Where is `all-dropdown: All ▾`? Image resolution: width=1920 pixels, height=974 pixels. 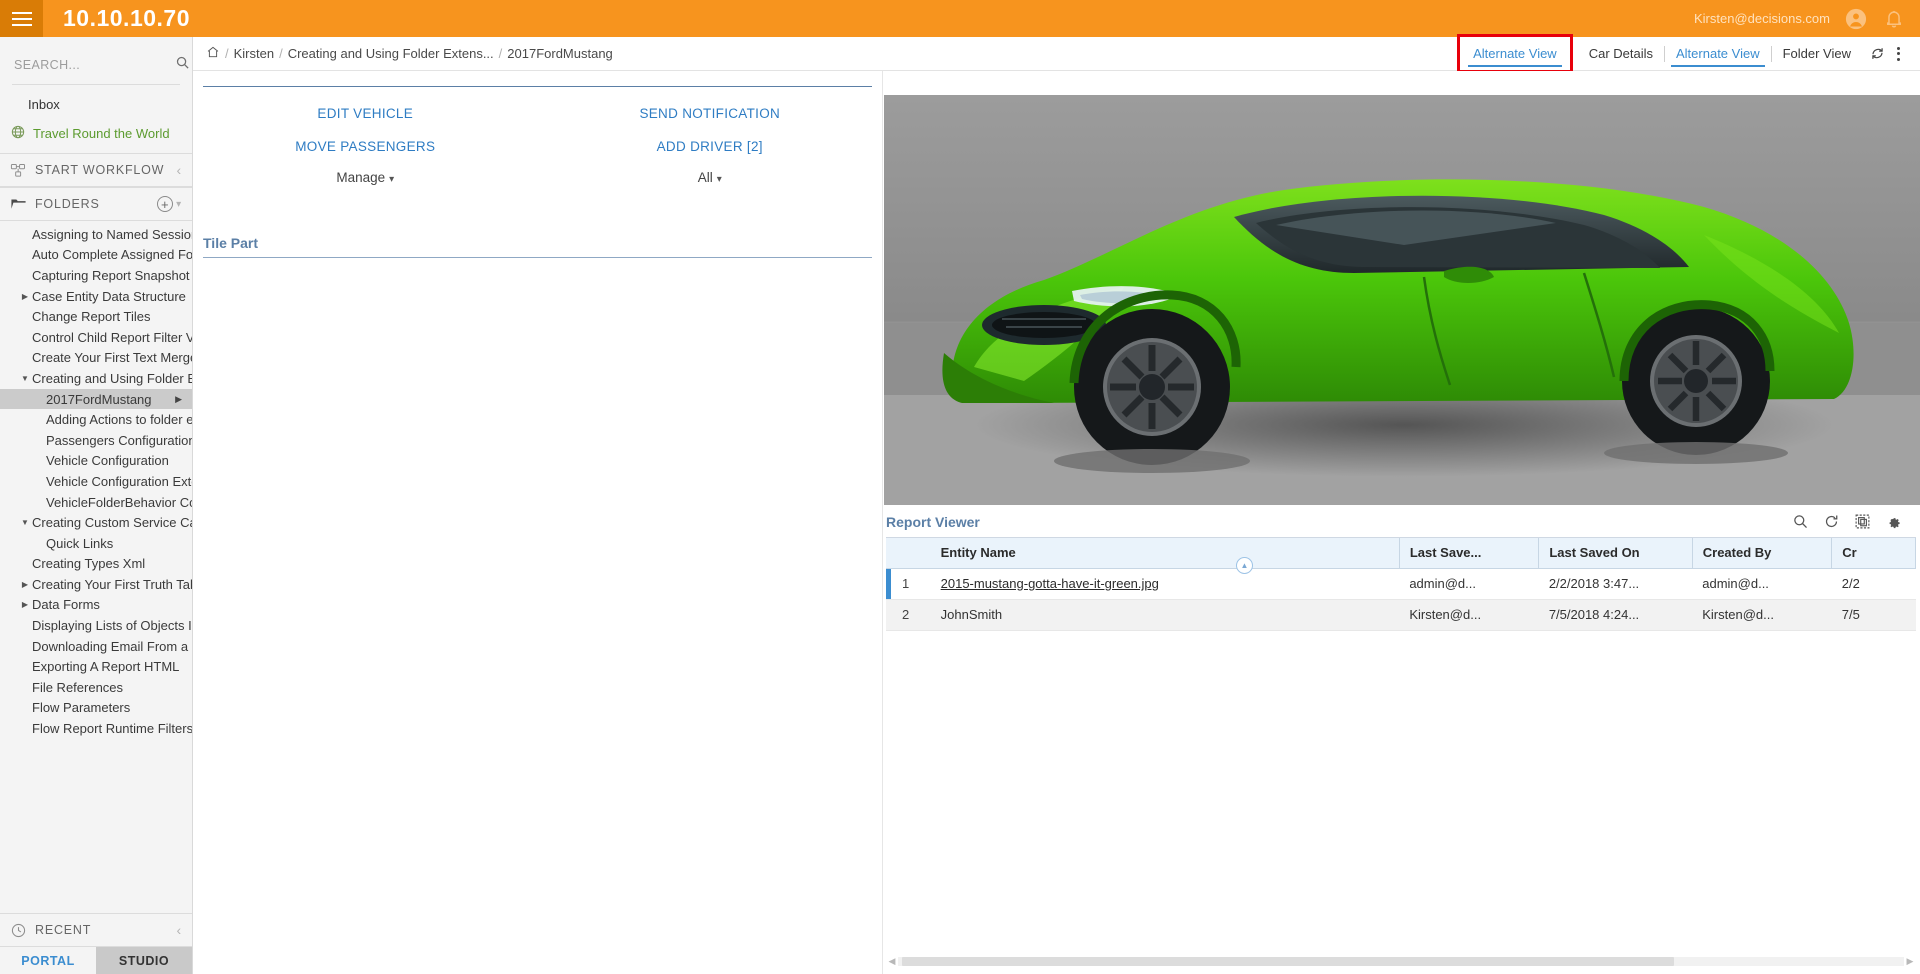 all-dropdown: All ▾ is located at coordinates (710, 174).